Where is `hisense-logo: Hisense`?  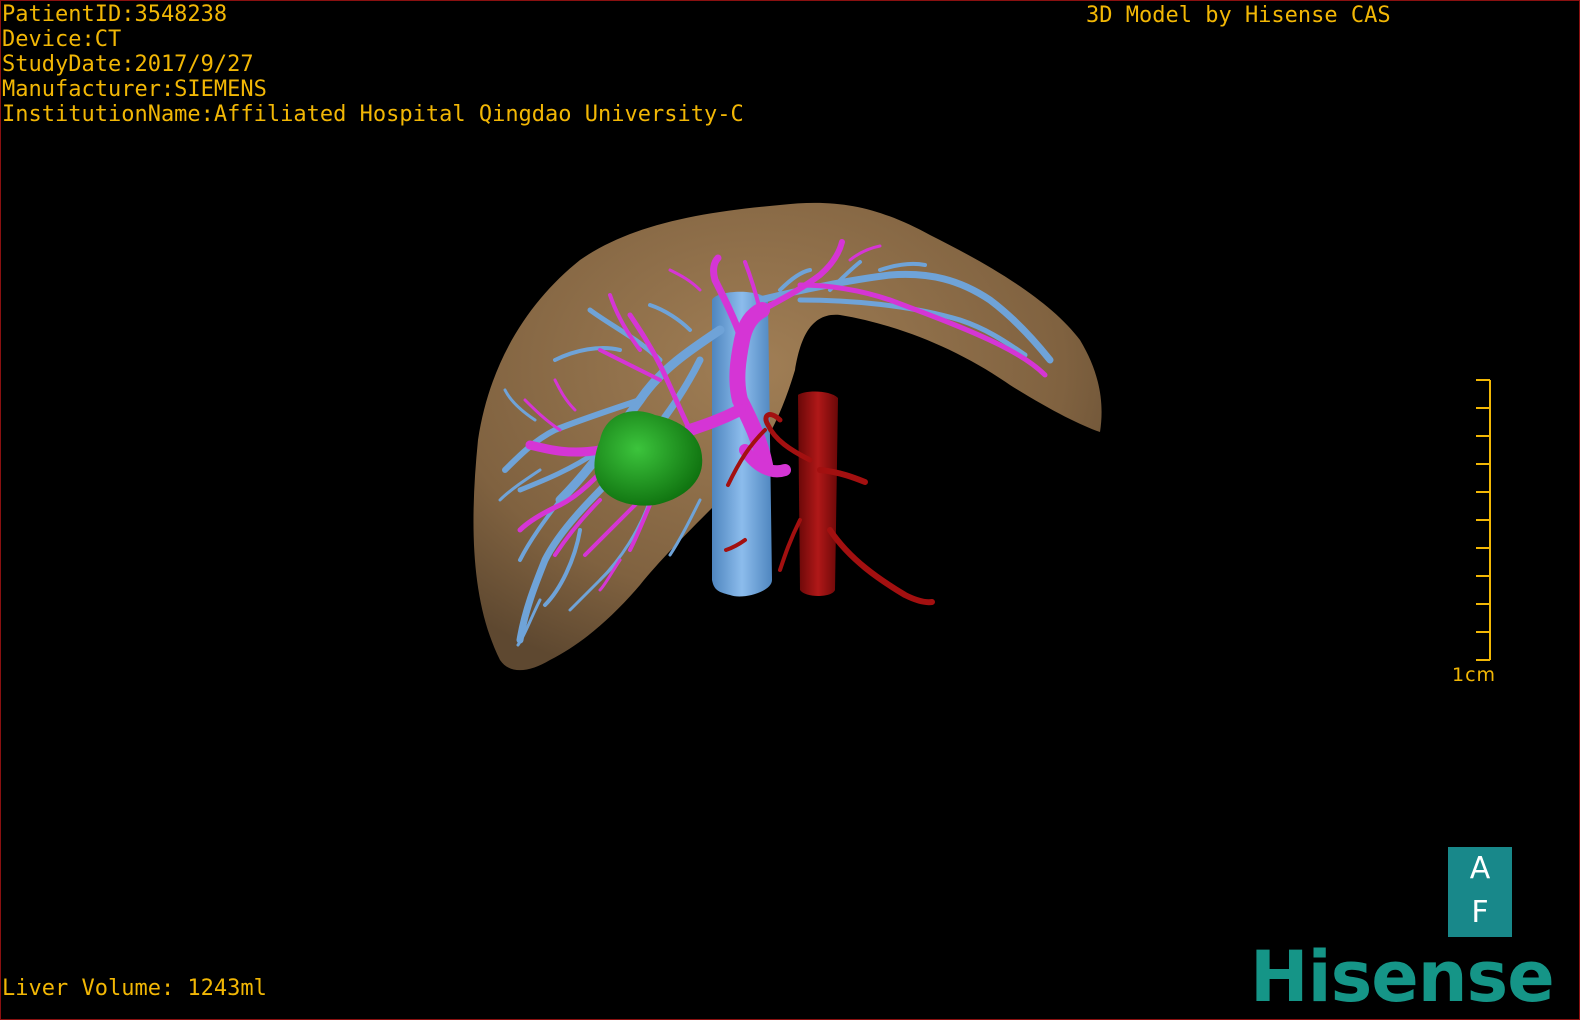
hisense-logo: Hisense is located at coordinates (1402, 977).